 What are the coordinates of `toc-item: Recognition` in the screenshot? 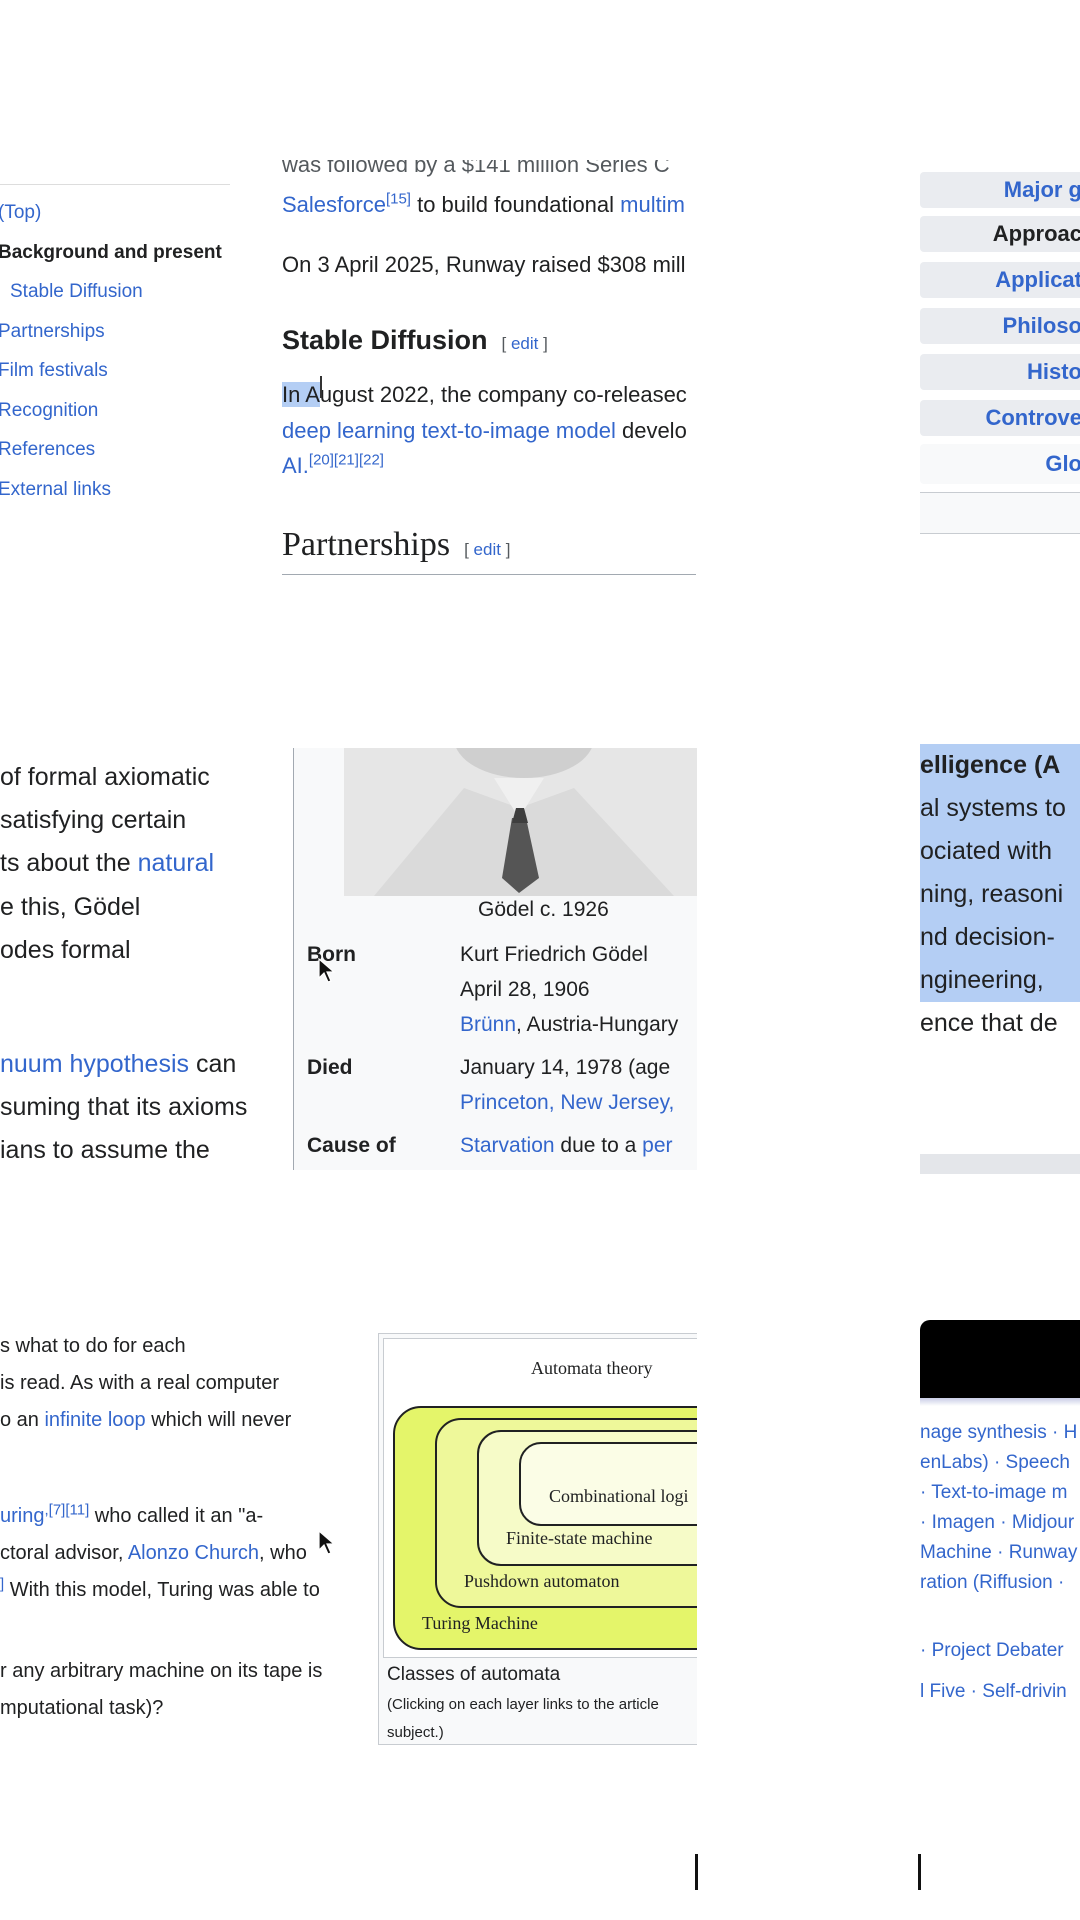 It's located at (49, 411).